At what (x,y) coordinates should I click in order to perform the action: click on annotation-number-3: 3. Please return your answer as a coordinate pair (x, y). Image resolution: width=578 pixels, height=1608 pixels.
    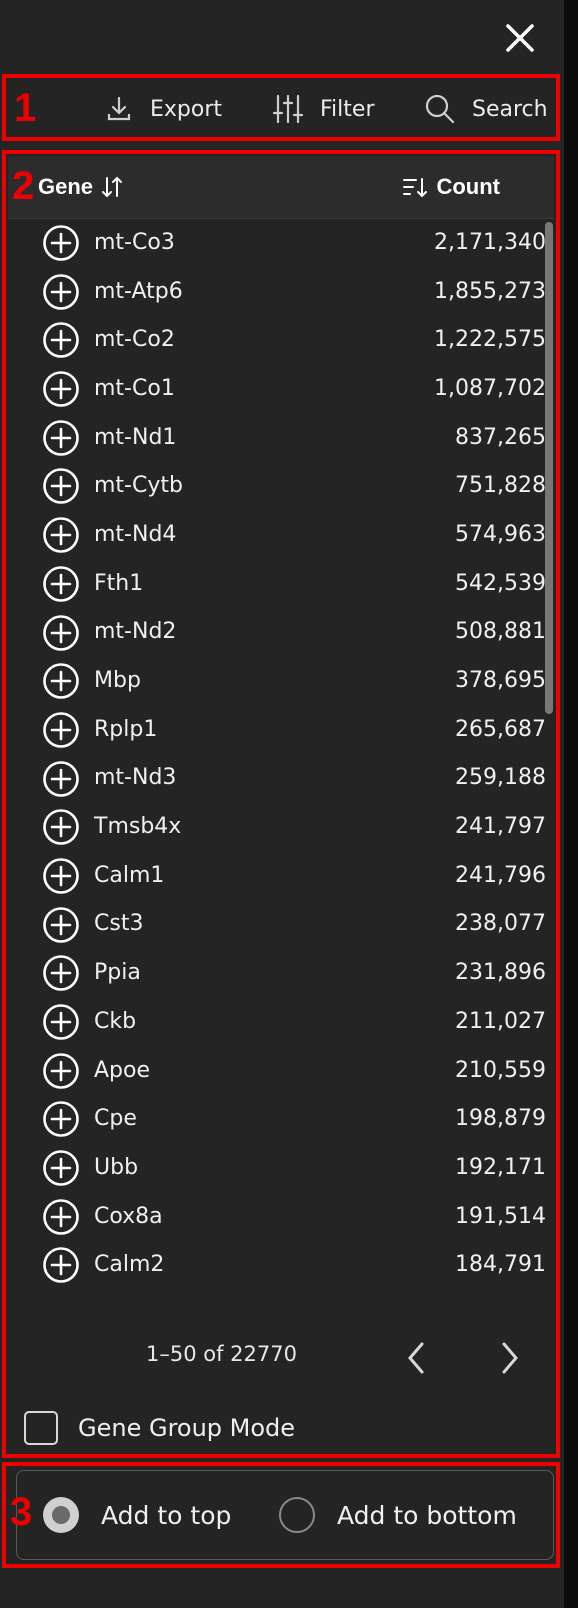
    Looking at the image, I should click on (21, 1512).